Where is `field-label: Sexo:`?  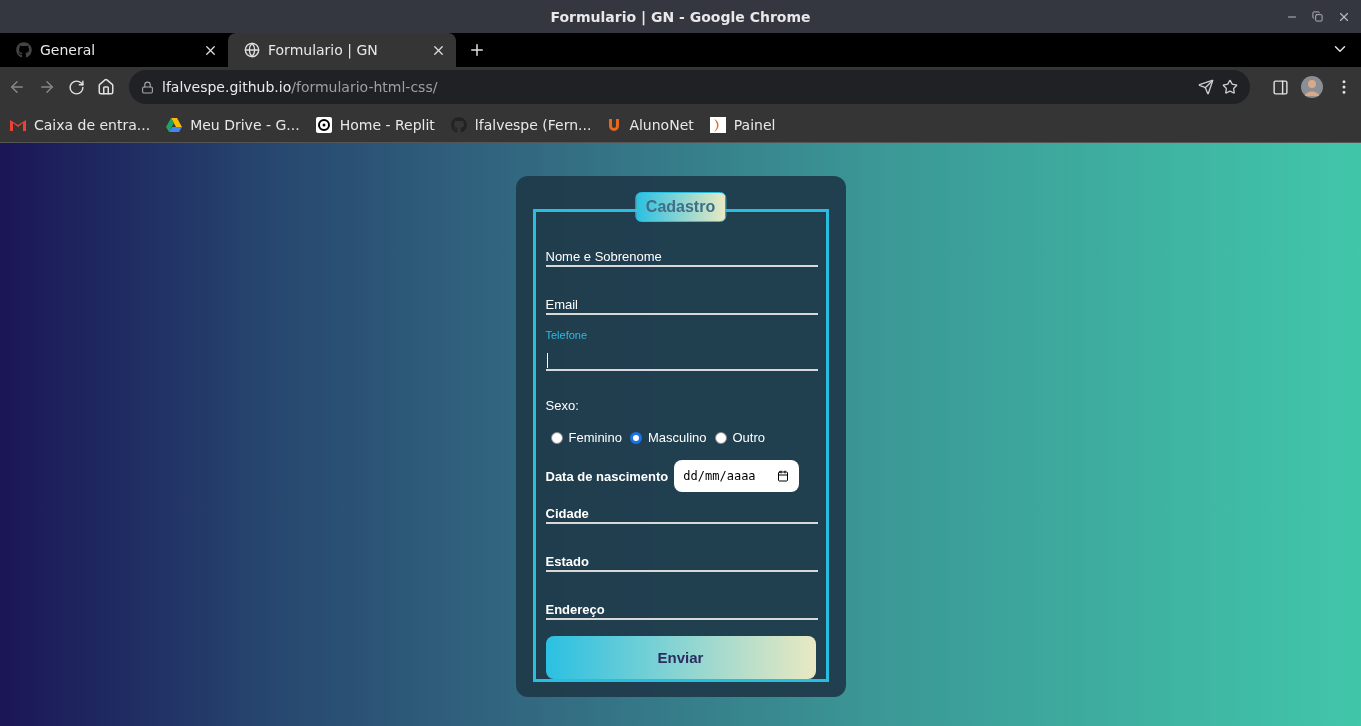
field-label: Sexo: is located at coordinates (562, 405).